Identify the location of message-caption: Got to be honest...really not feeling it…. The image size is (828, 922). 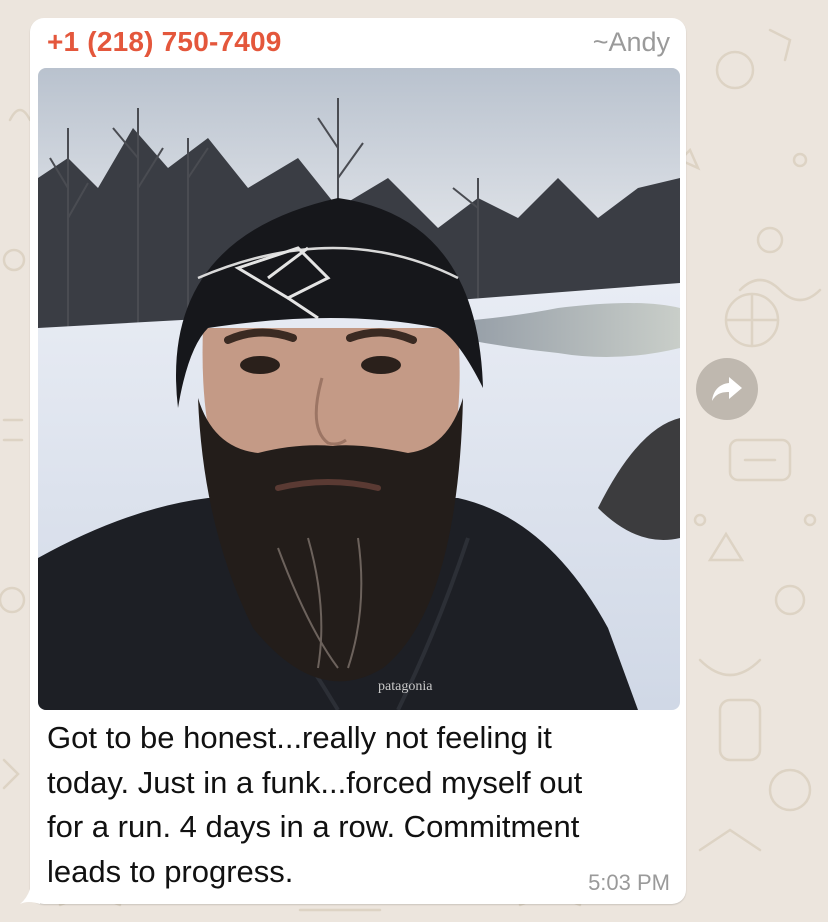
(315, 804).